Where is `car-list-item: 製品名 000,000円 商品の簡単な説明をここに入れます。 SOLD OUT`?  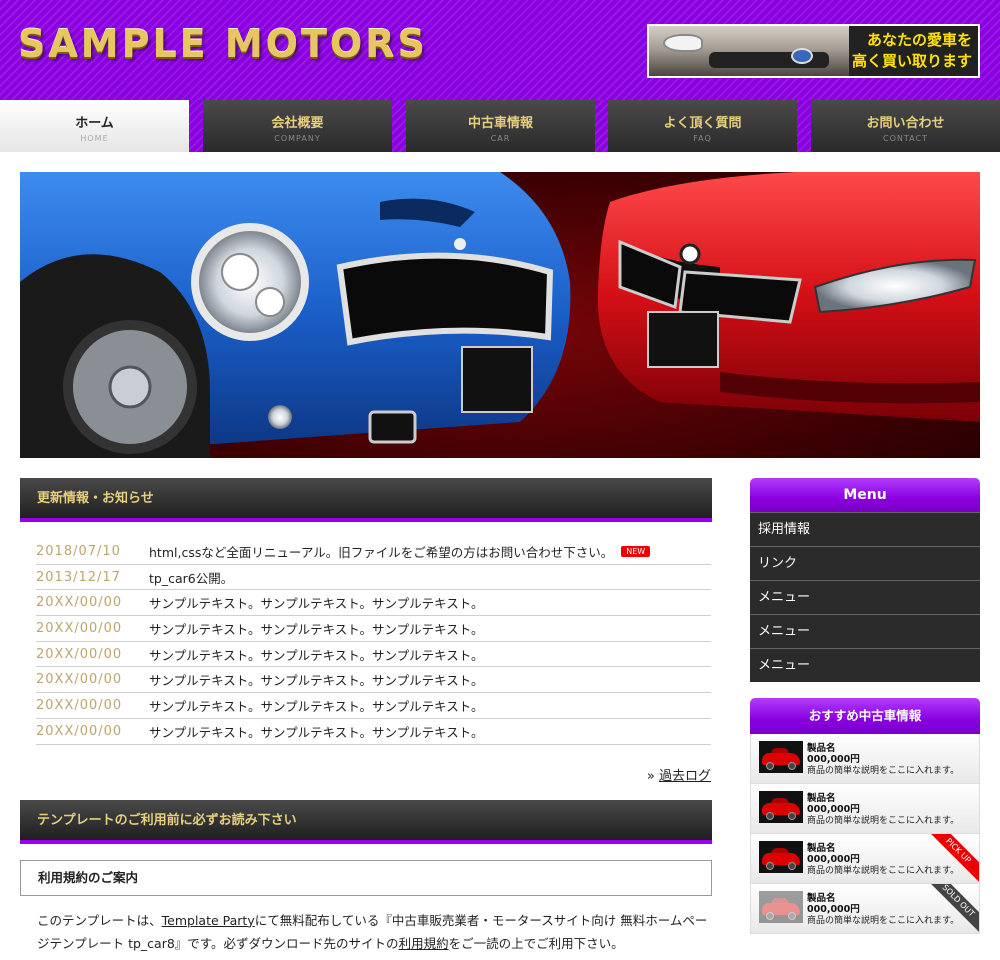 car-list-item: 製品名 000,000円 商品の簡単な説明をここに入れます。 SOLD OUT is located at coordinates (865, 909).